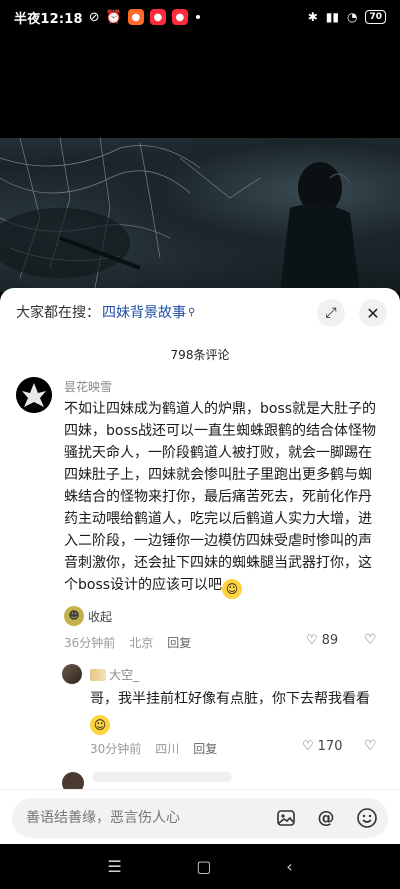  Describe the element at coordinates (373, 313) in the screenshot. I see `close-icon: ✕` at that location.